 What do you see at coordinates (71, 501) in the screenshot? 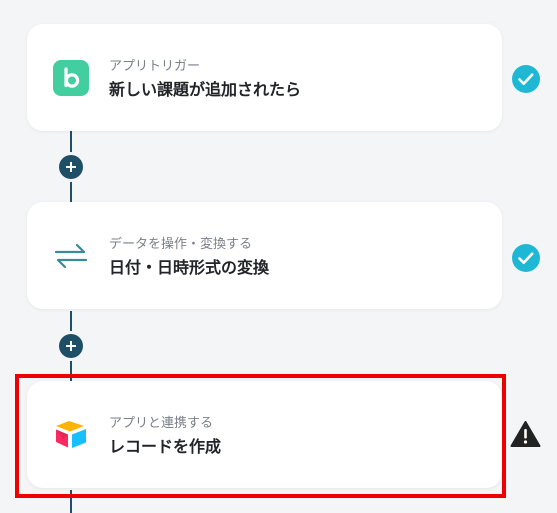
I see `connector-line` at bounding box center [71, 501].